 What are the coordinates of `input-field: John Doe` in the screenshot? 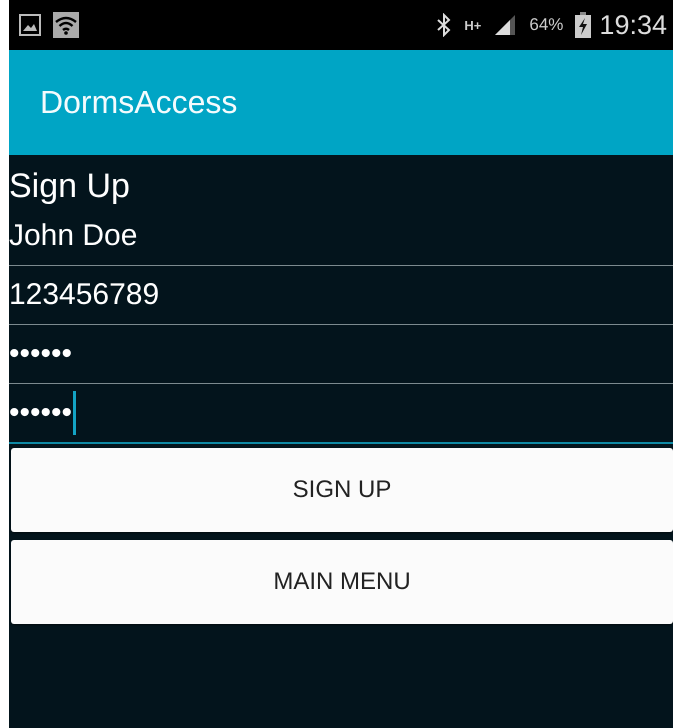 It's located at (341, 236).